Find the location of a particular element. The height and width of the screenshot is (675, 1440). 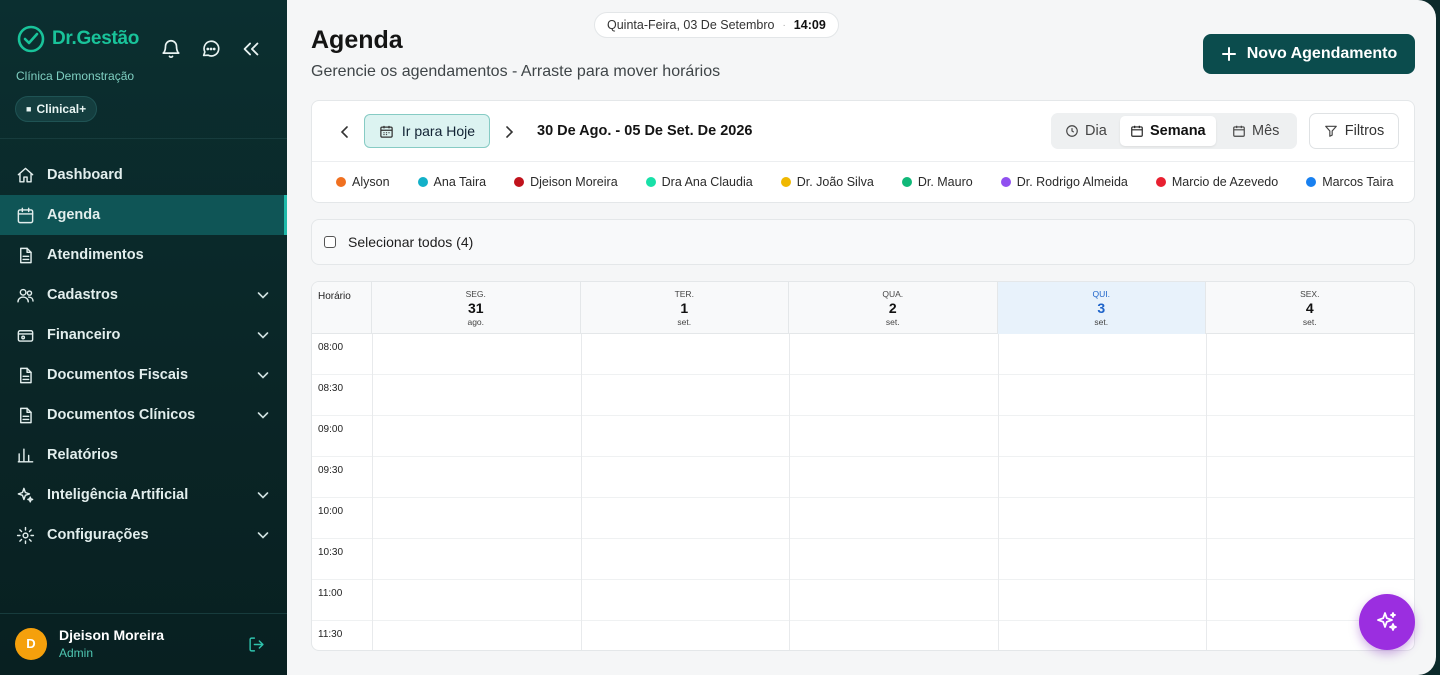

sidebar-item-financeiro: Financeiro is located at coordinates (143, 335).